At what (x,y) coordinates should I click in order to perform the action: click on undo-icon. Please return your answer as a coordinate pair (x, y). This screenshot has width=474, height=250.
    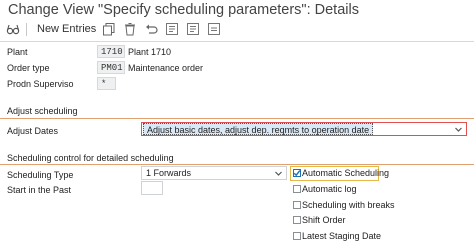
    Looking at the image, I should click on (151, 29).